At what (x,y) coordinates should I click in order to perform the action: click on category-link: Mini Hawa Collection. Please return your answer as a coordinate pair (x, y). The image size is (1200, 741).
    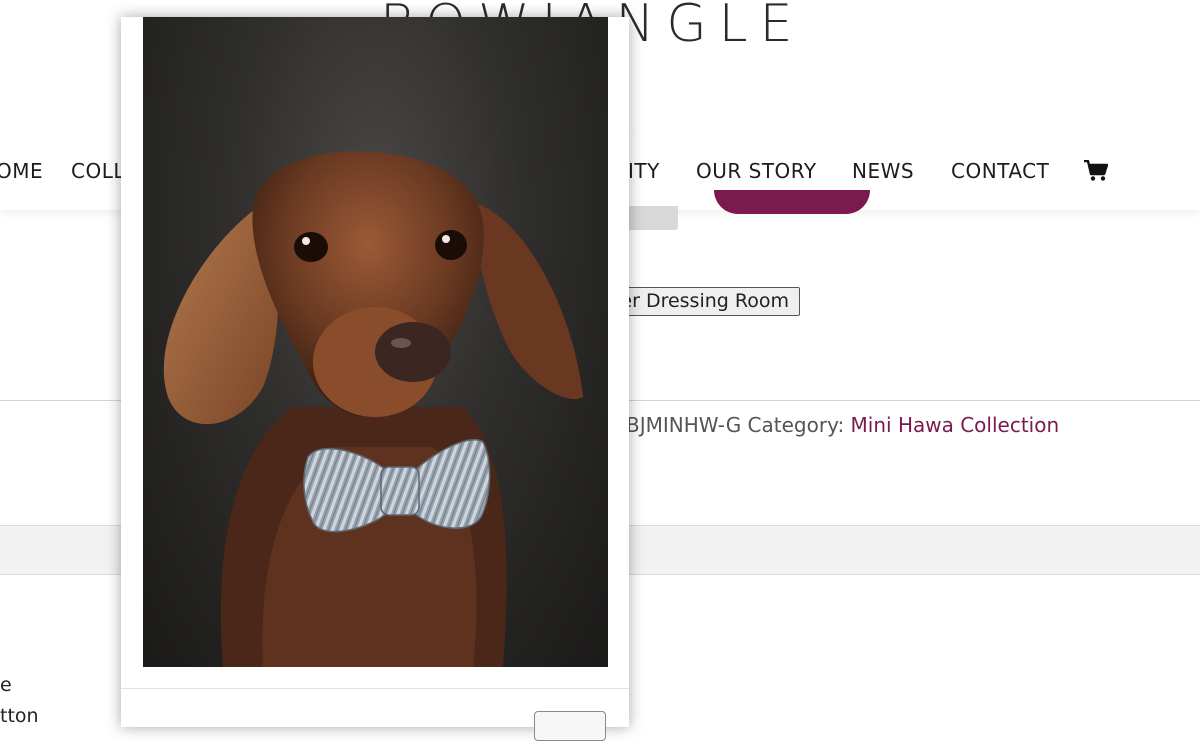
    Looking at the image, I should click on (955, 425).